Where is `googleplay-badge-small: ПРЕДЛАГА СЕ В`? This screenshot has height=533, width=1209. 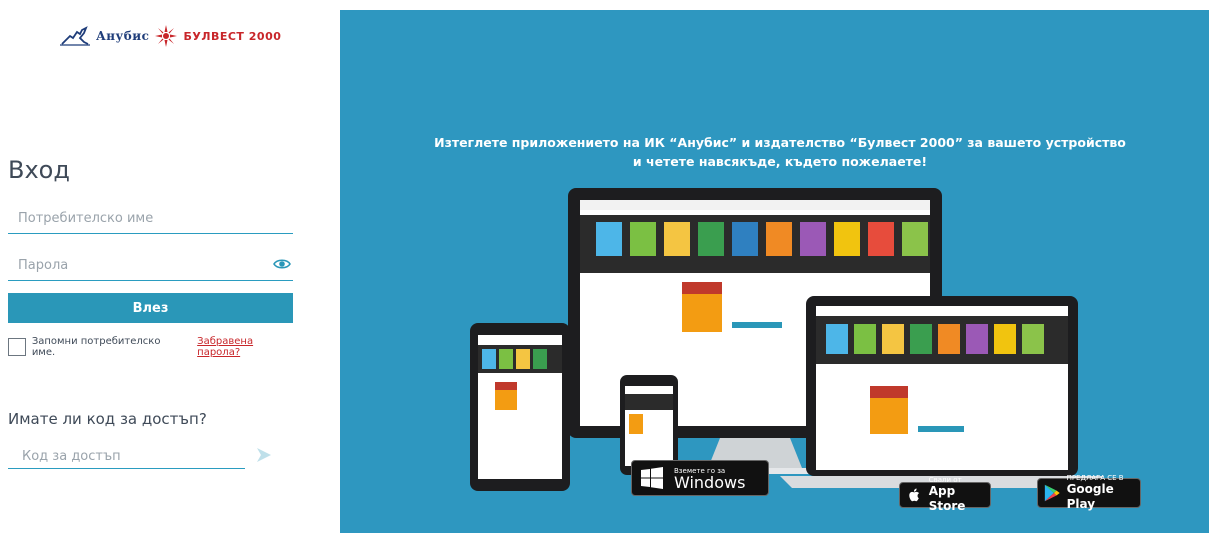
googleplay-badge-small: ПРЕДЛАГА СЕ В is located at coordinates (1095, 478).